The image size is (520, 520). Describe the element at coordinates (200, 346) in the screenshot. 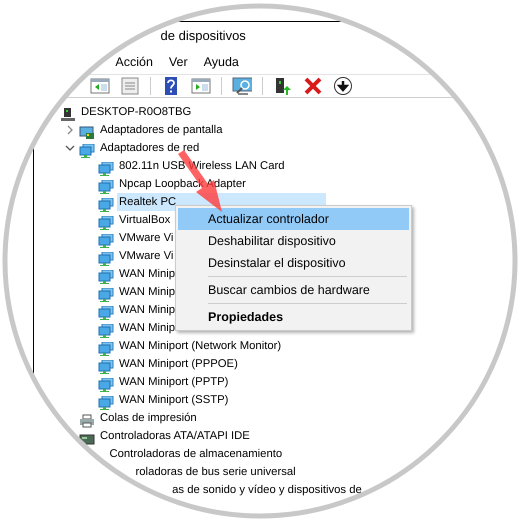

I see `tree-item: WAN Miniport (Network Monitor)` at that location.